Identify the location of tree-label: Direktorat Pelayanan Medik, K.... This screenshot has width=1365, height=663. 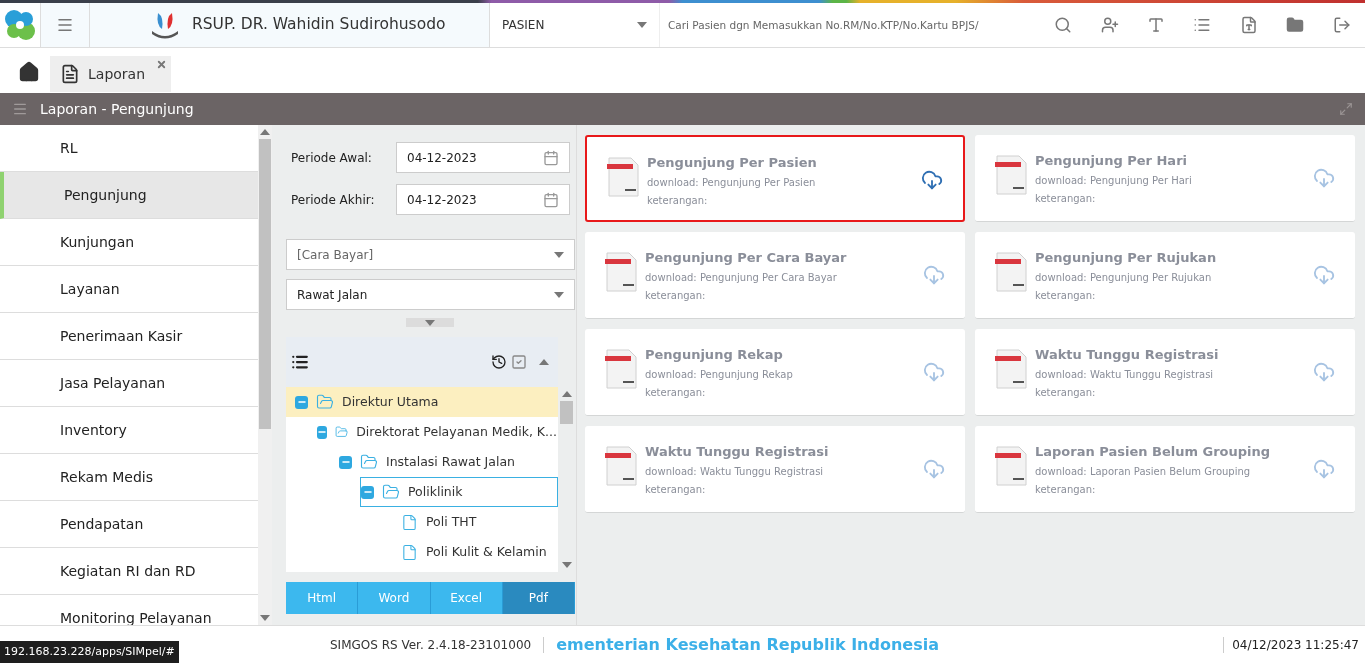
(456, 431).